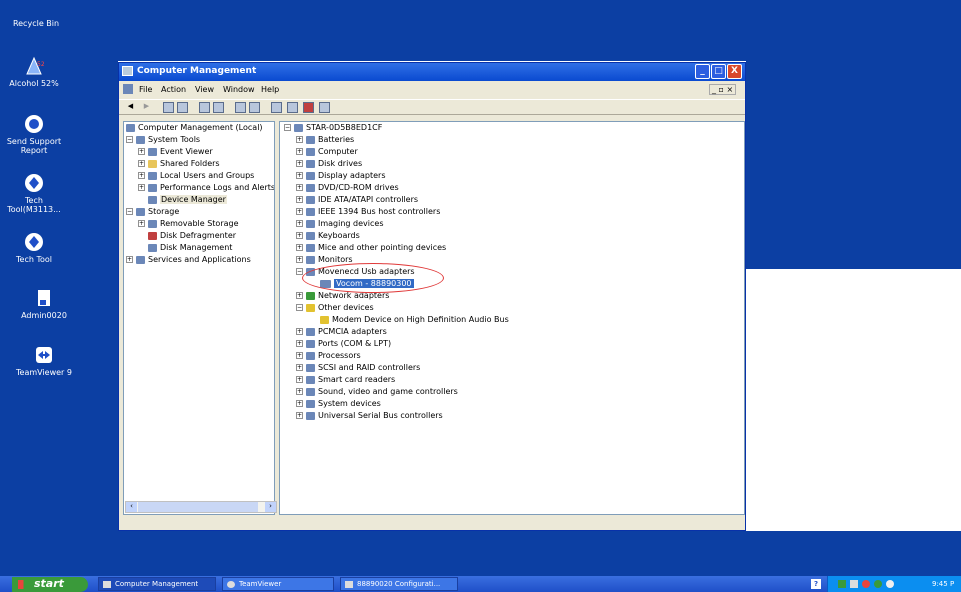  I want to click on device-category: − Other devices, so click(335, 308).